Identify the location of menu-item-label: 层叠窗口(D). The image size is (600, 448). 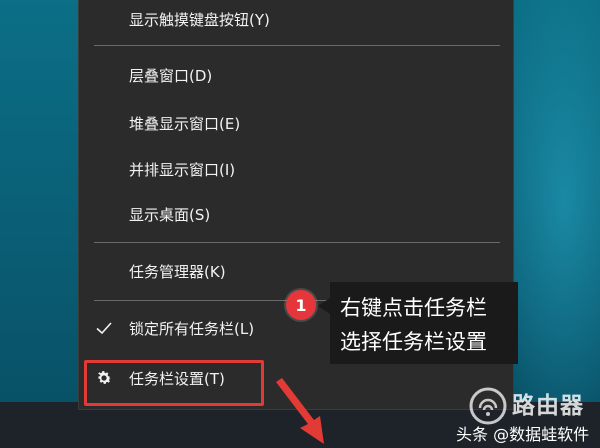
(171, 75).